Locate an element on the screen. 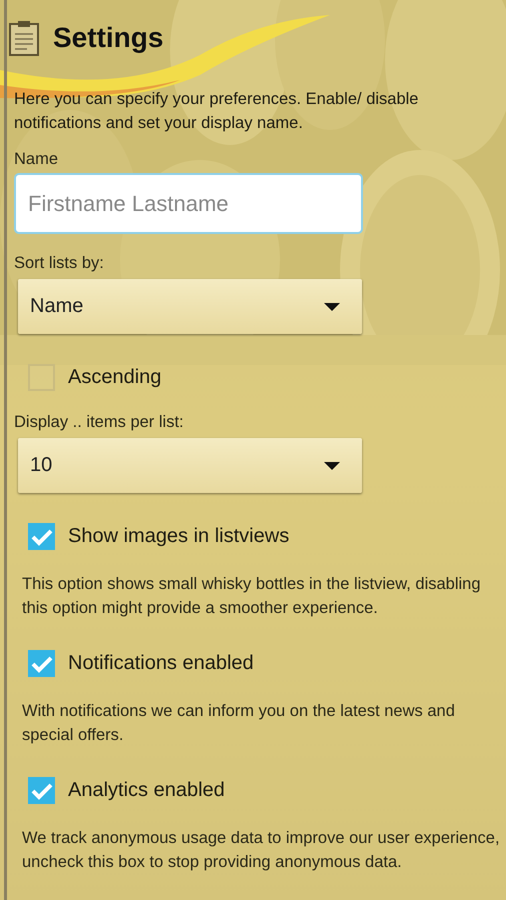 Image resolution: width=506 pixels, height=900 pixels. checkbox-label: Analytics enabled is located at coordinates (146, 790).